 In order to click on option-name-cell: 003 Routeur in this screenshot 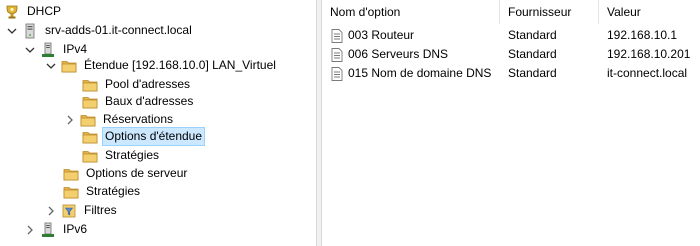, I will do `click(372, 35)`.